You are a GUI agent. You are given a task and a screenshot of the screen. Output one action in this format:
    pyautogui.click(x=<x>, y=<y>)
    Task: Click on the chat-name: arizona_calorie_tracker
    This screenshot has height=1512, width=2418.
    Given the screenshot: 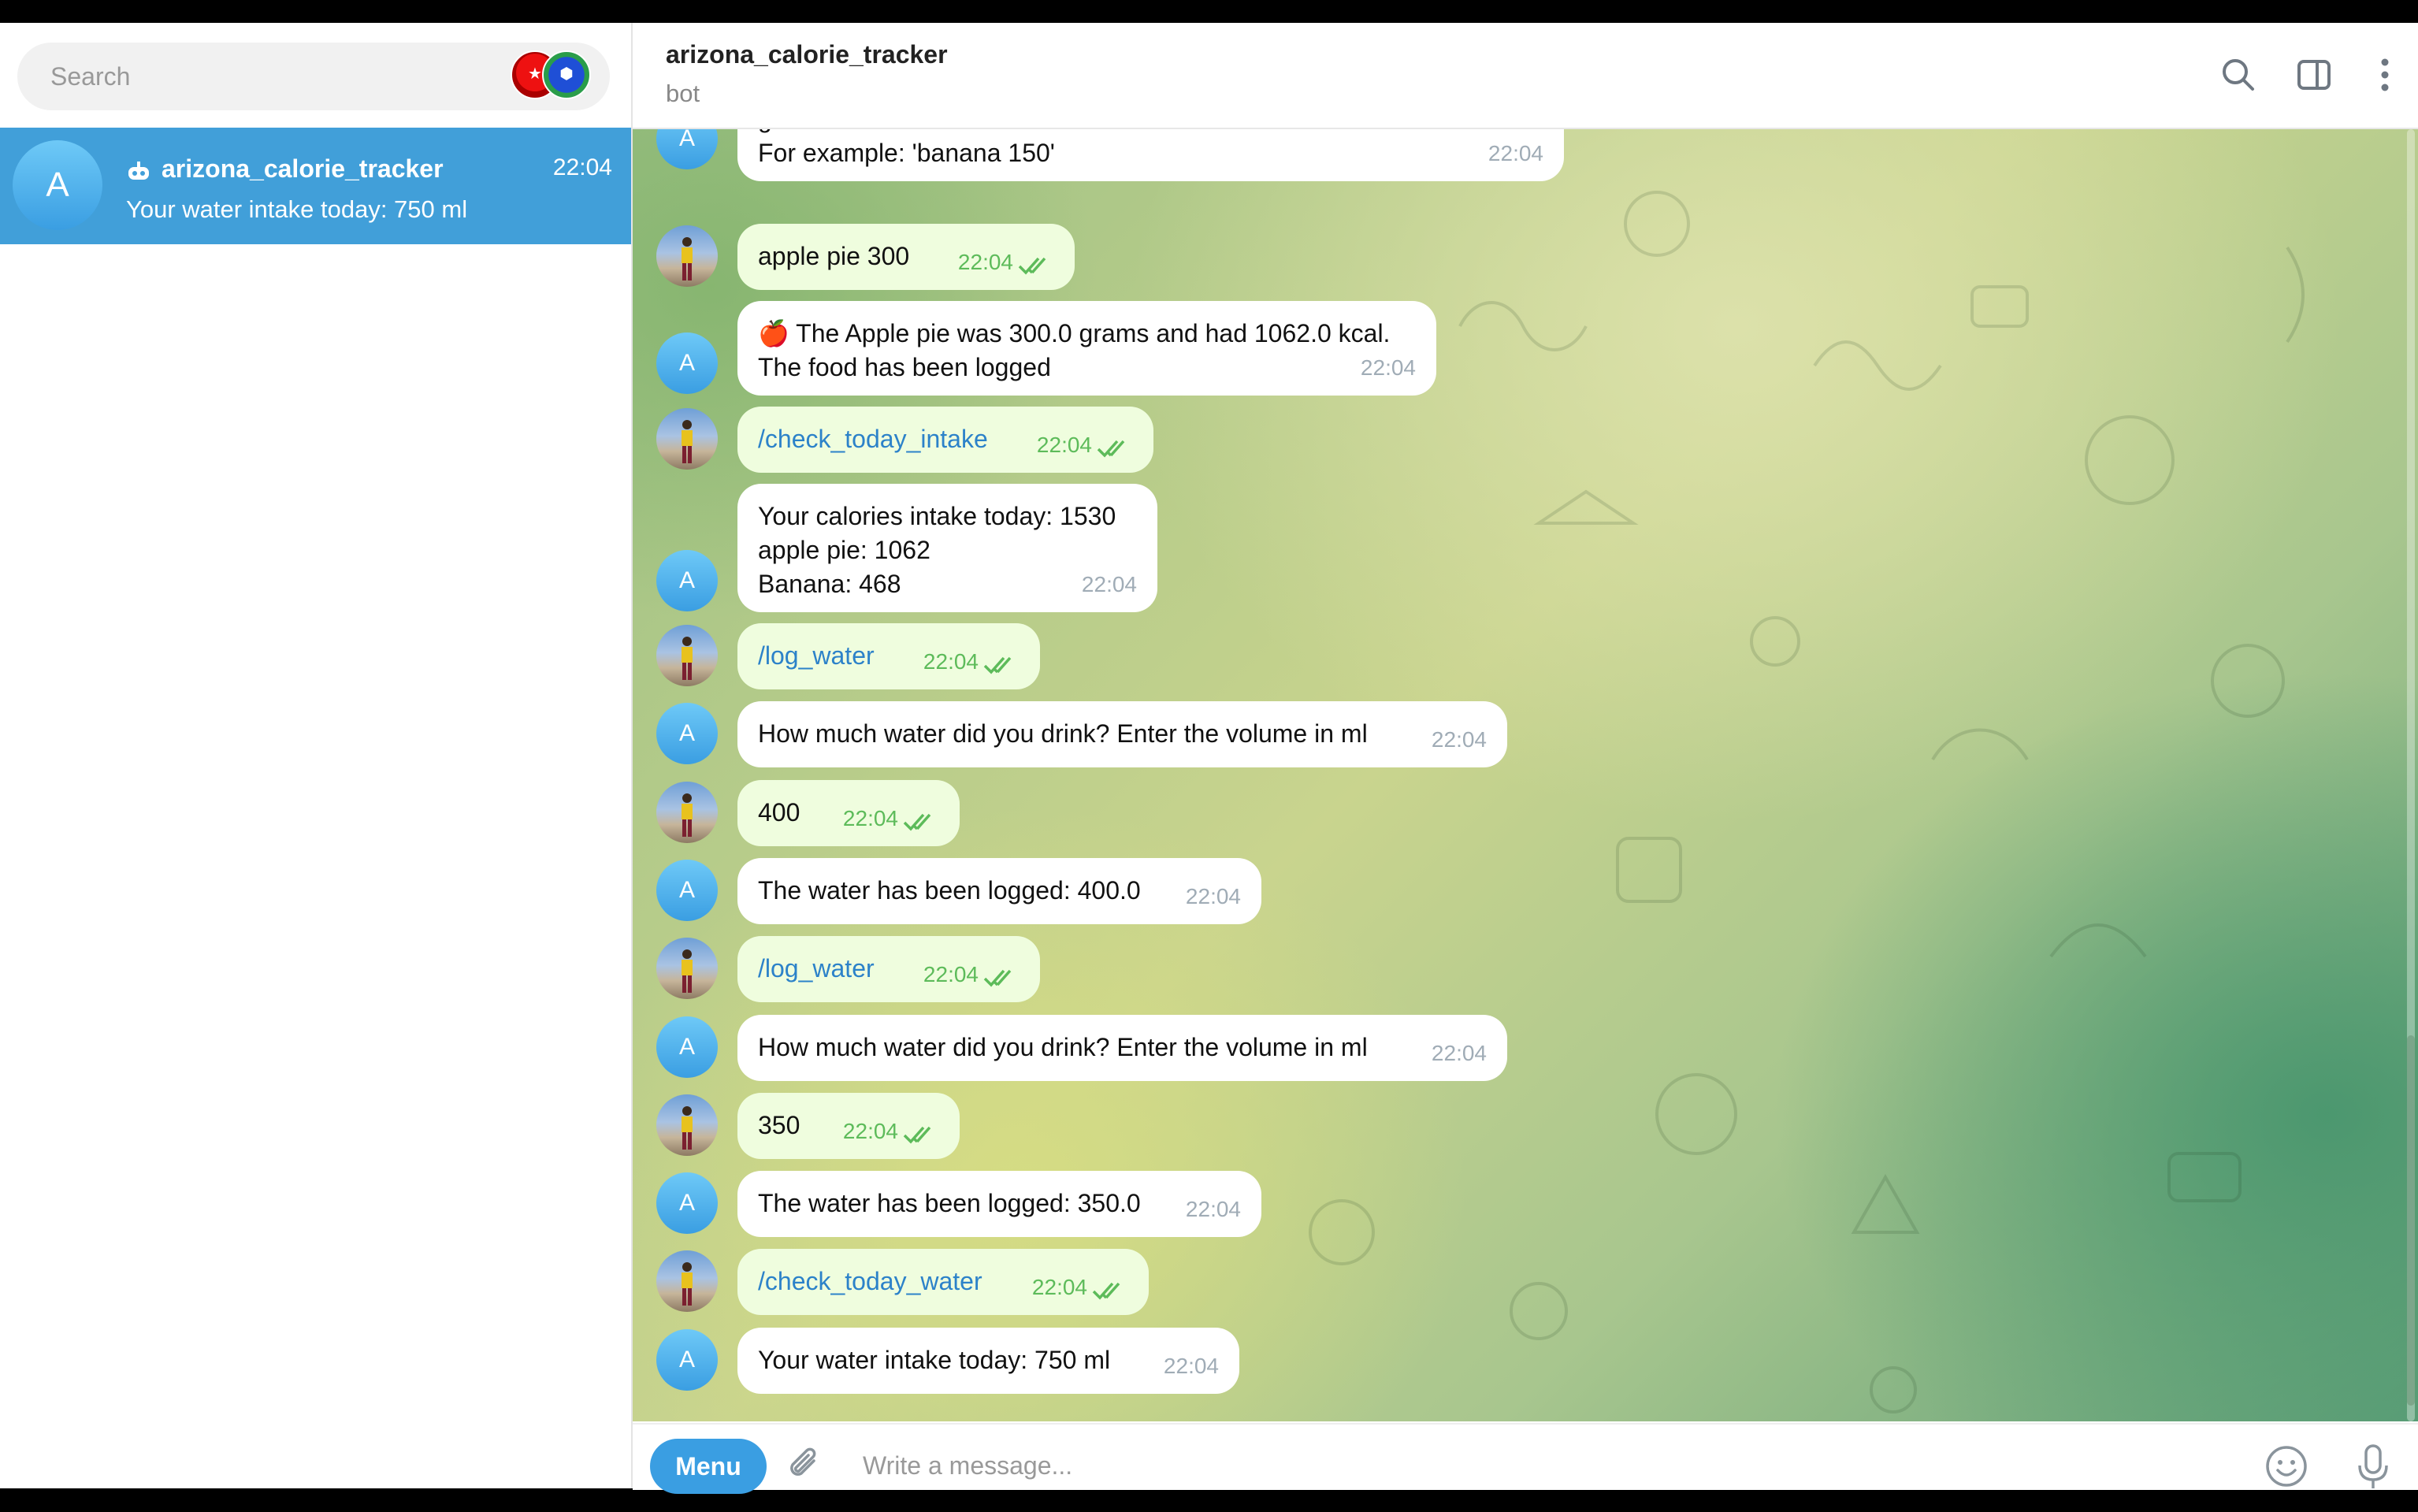 What is the action you would take?
    pyautogui.click(x=303, y=168)
    